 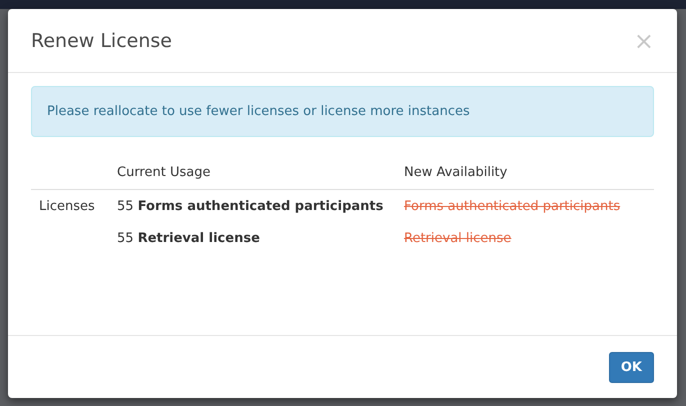 I want to click on dialog-title: Renew License, so click(x=101, y=41).